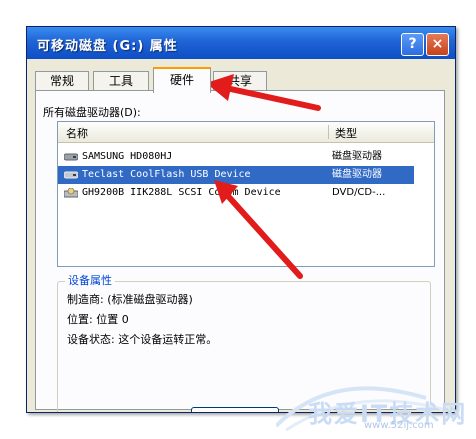 The width and height of the screenshot is (476, 439). What do you see at coordinates (166, 174) in the screenshot?
I see `device-name: Teclast CoolFlash USB Device` at bounding box center [166, 174].